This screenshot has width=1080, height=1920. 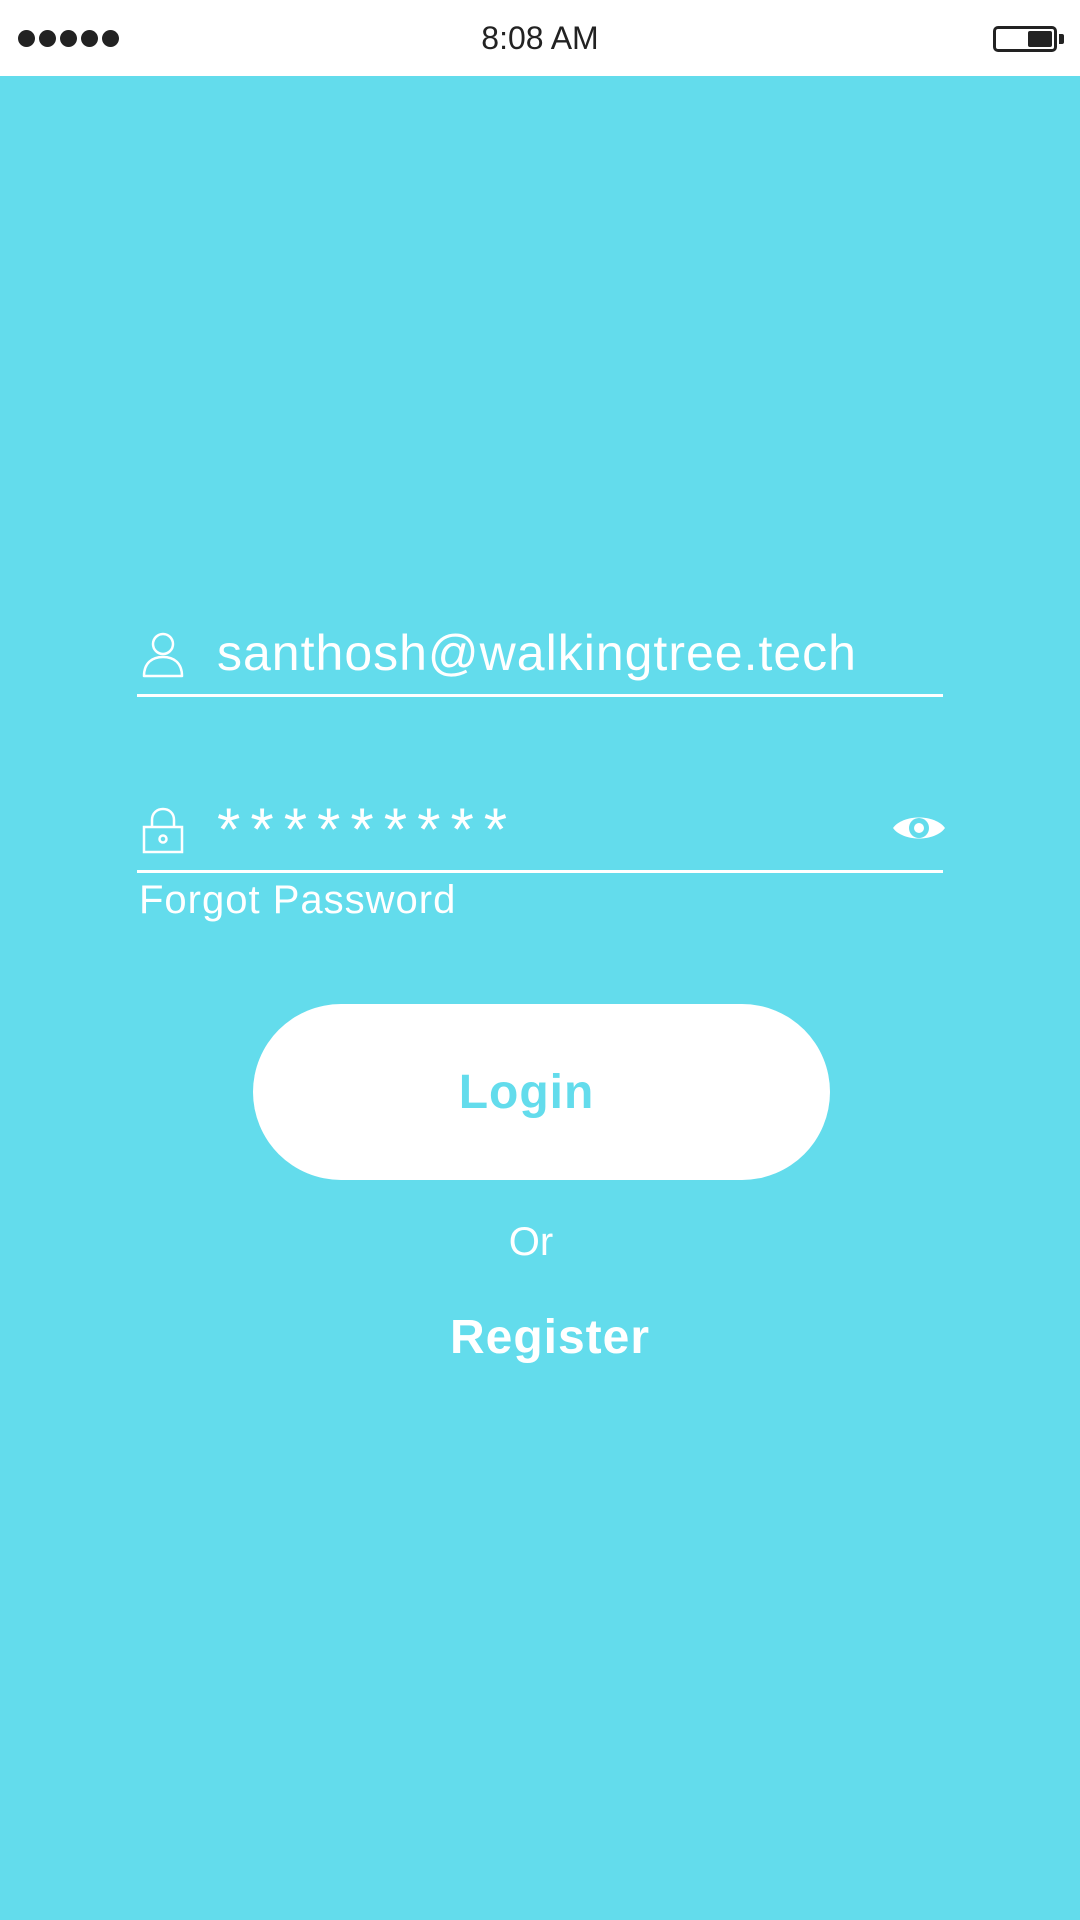 What do you see at coordinates (367, 829) in the screenshot?
I see `password-value: *********` at bounding box center [367, 829].